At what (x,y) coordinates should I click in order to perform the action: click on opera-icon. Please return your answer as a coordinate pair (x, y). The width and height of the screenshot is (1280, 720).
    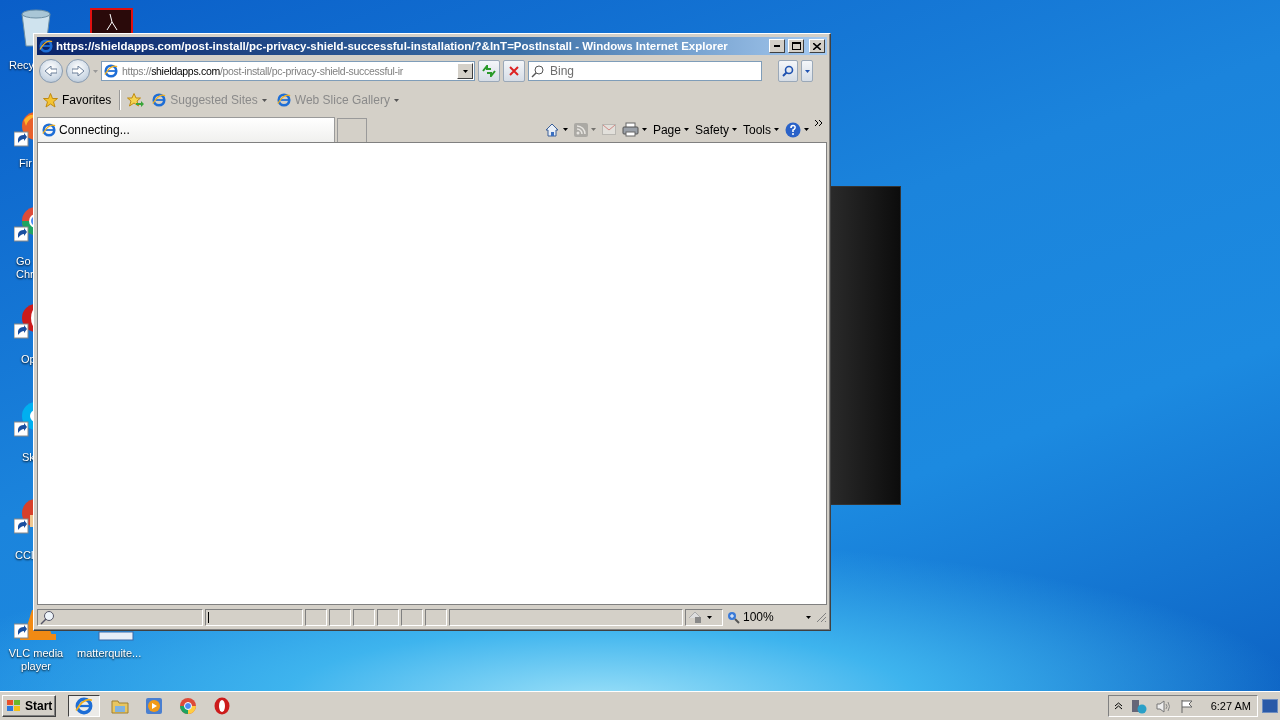
    Looking at the image, I should click on (222, 706).